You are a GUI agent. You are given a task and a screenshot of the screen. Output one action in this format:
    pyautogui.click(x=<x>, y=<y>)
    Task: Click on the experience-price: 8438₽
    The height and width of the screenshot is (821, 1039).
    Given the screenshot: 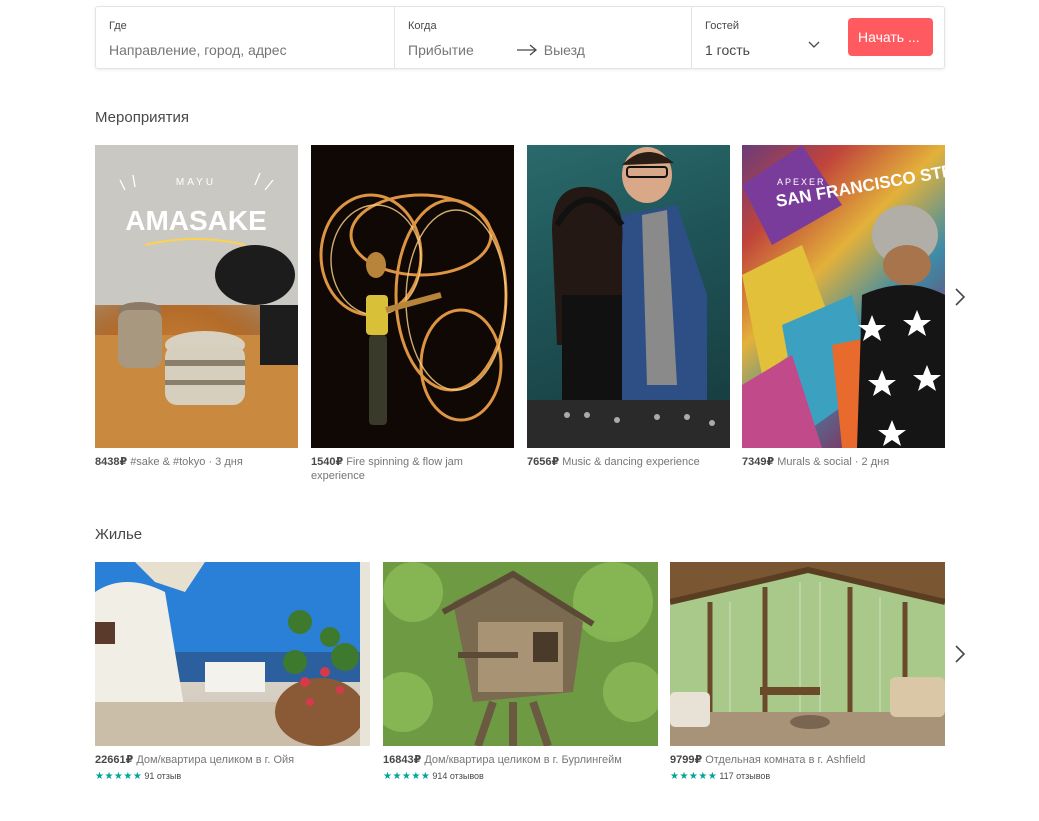 What is the action you would take?
    pyautogui.click(x=111, y=462)
    